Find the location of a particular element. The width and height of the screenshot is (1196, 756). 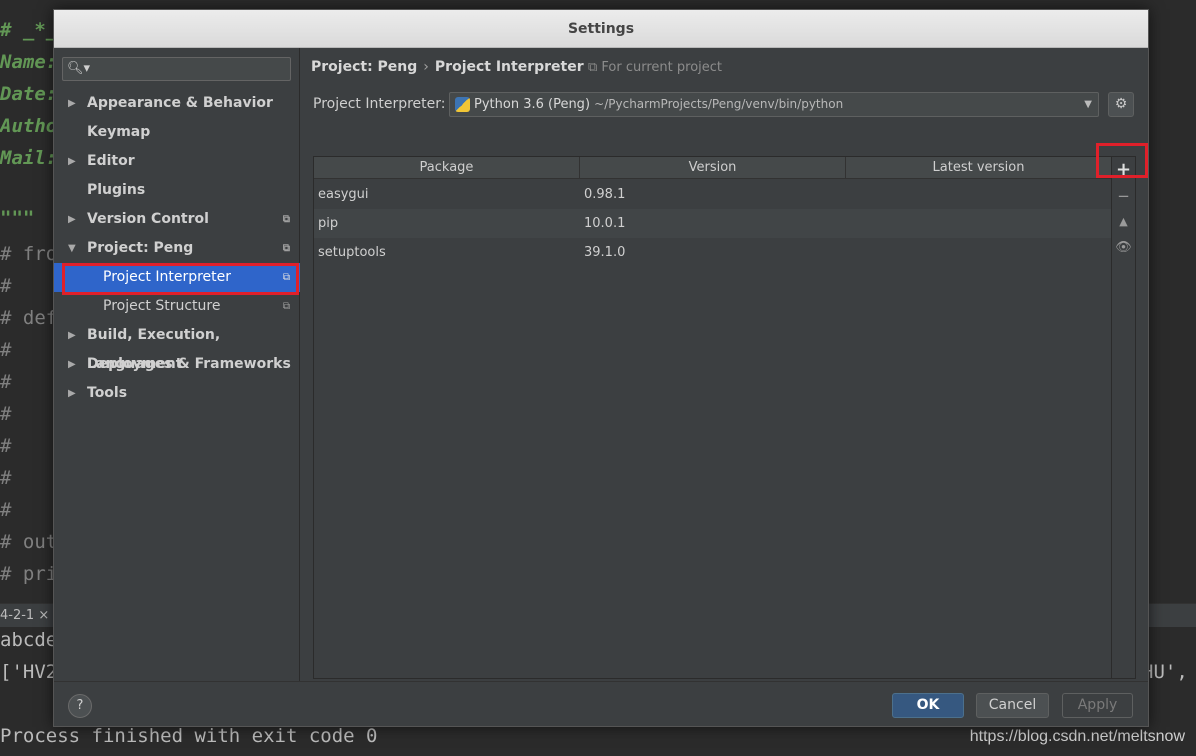

code-line: Date: is located at coordinates (29, 94).